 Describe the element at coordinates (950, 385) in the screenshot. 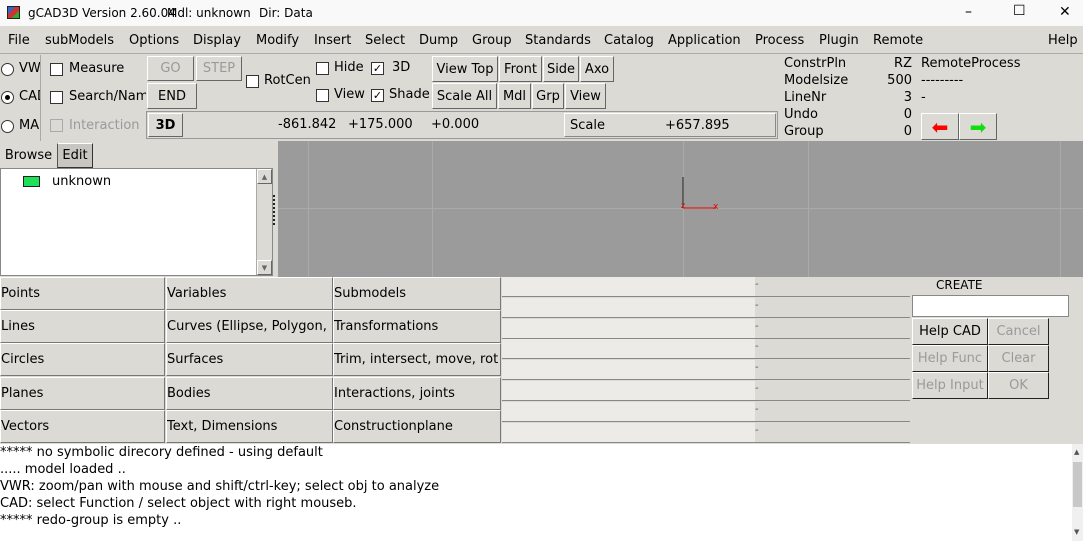

I see `help-input-button: Help Input` at that location.